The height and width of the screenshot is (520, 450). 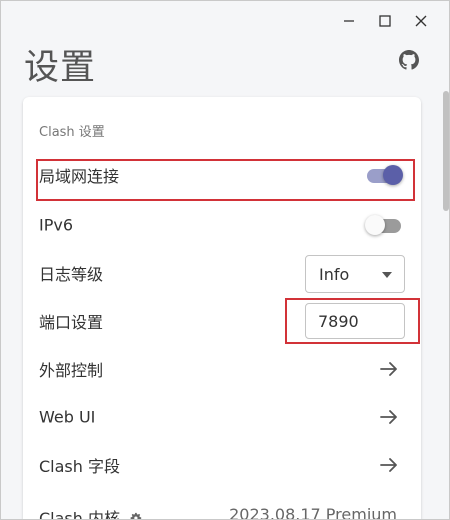 I want to click on clash-fields-label: Clash 字段, so click(x=79, y=466).